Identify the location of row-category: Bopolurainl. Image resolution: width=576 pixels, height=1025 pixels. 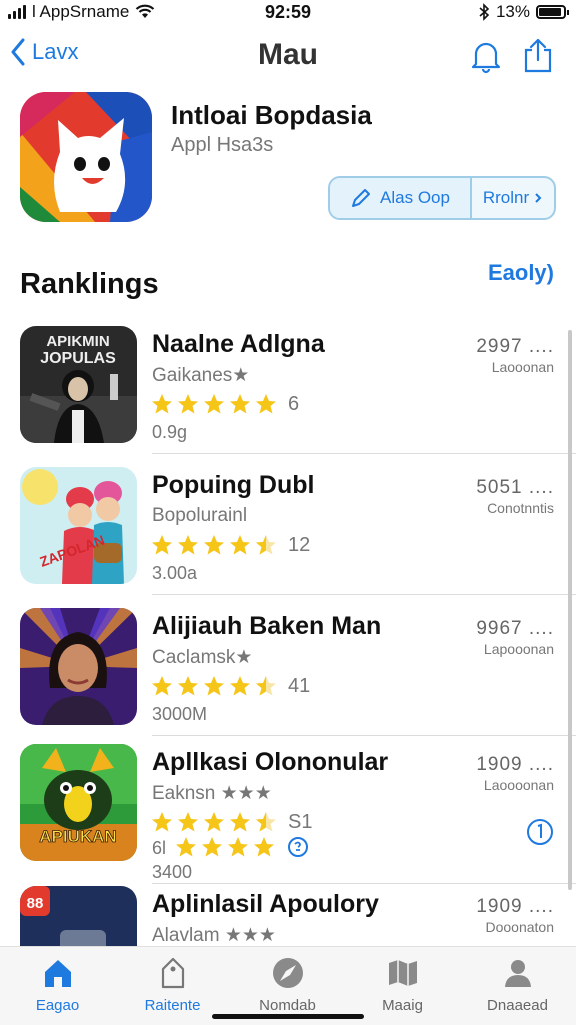
(200, 515).